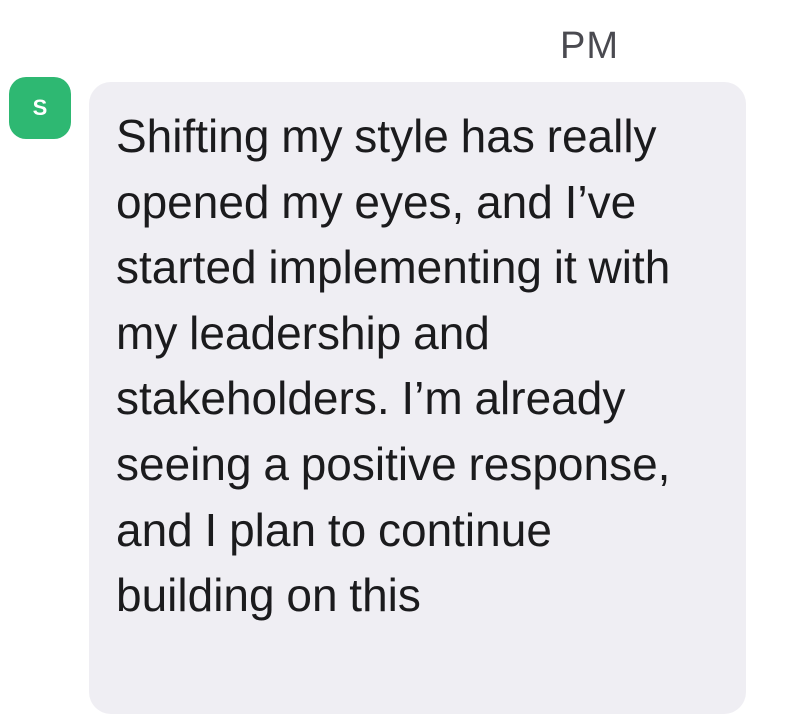 This screenshot has height=724, width=800. I want to click on avatar-initial: S, so click(40, 107).